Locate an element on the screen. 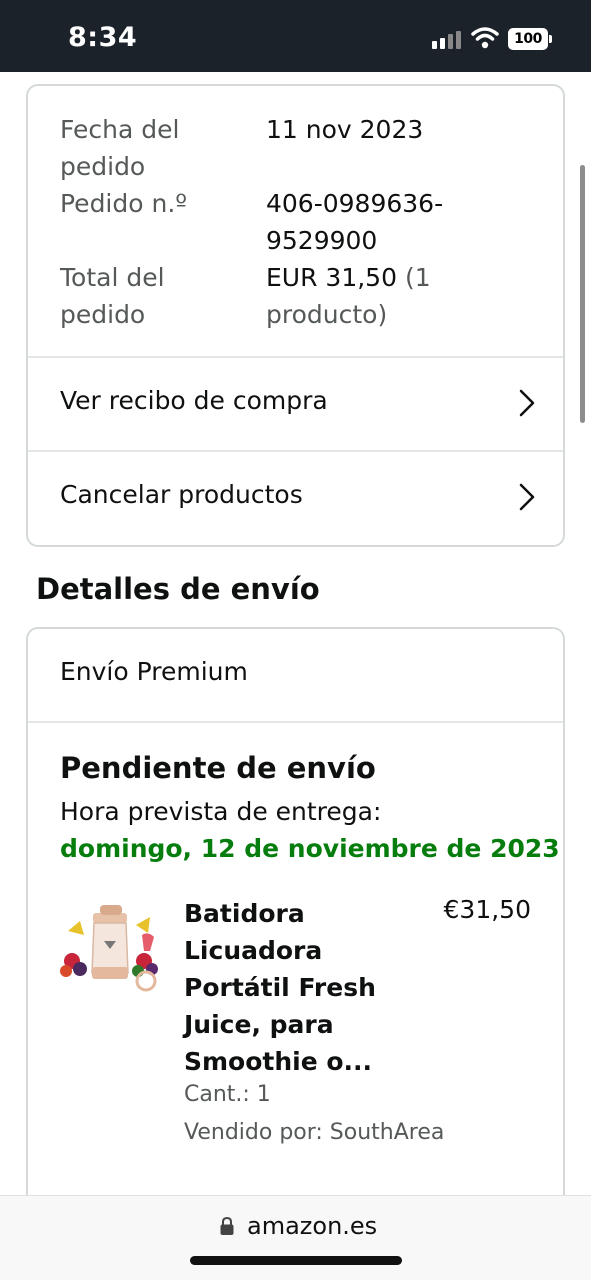 This screenshot has width=591, height=1280. product-quantity: Cant.: 1 is located at coordinates (227, 1094).